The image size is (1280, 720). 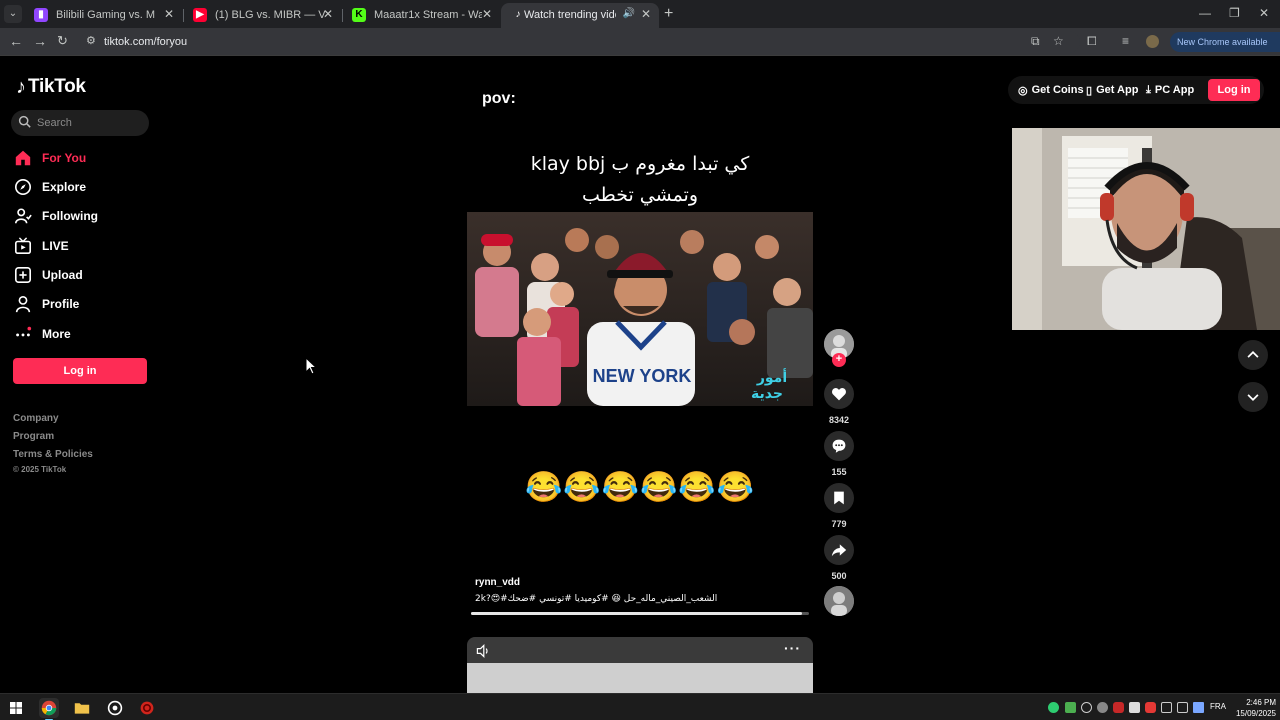 What do you see at coordinates (1234, 13) in the screenshot?
I see `restore-button: ❐` at bounding box center [1234, 13].